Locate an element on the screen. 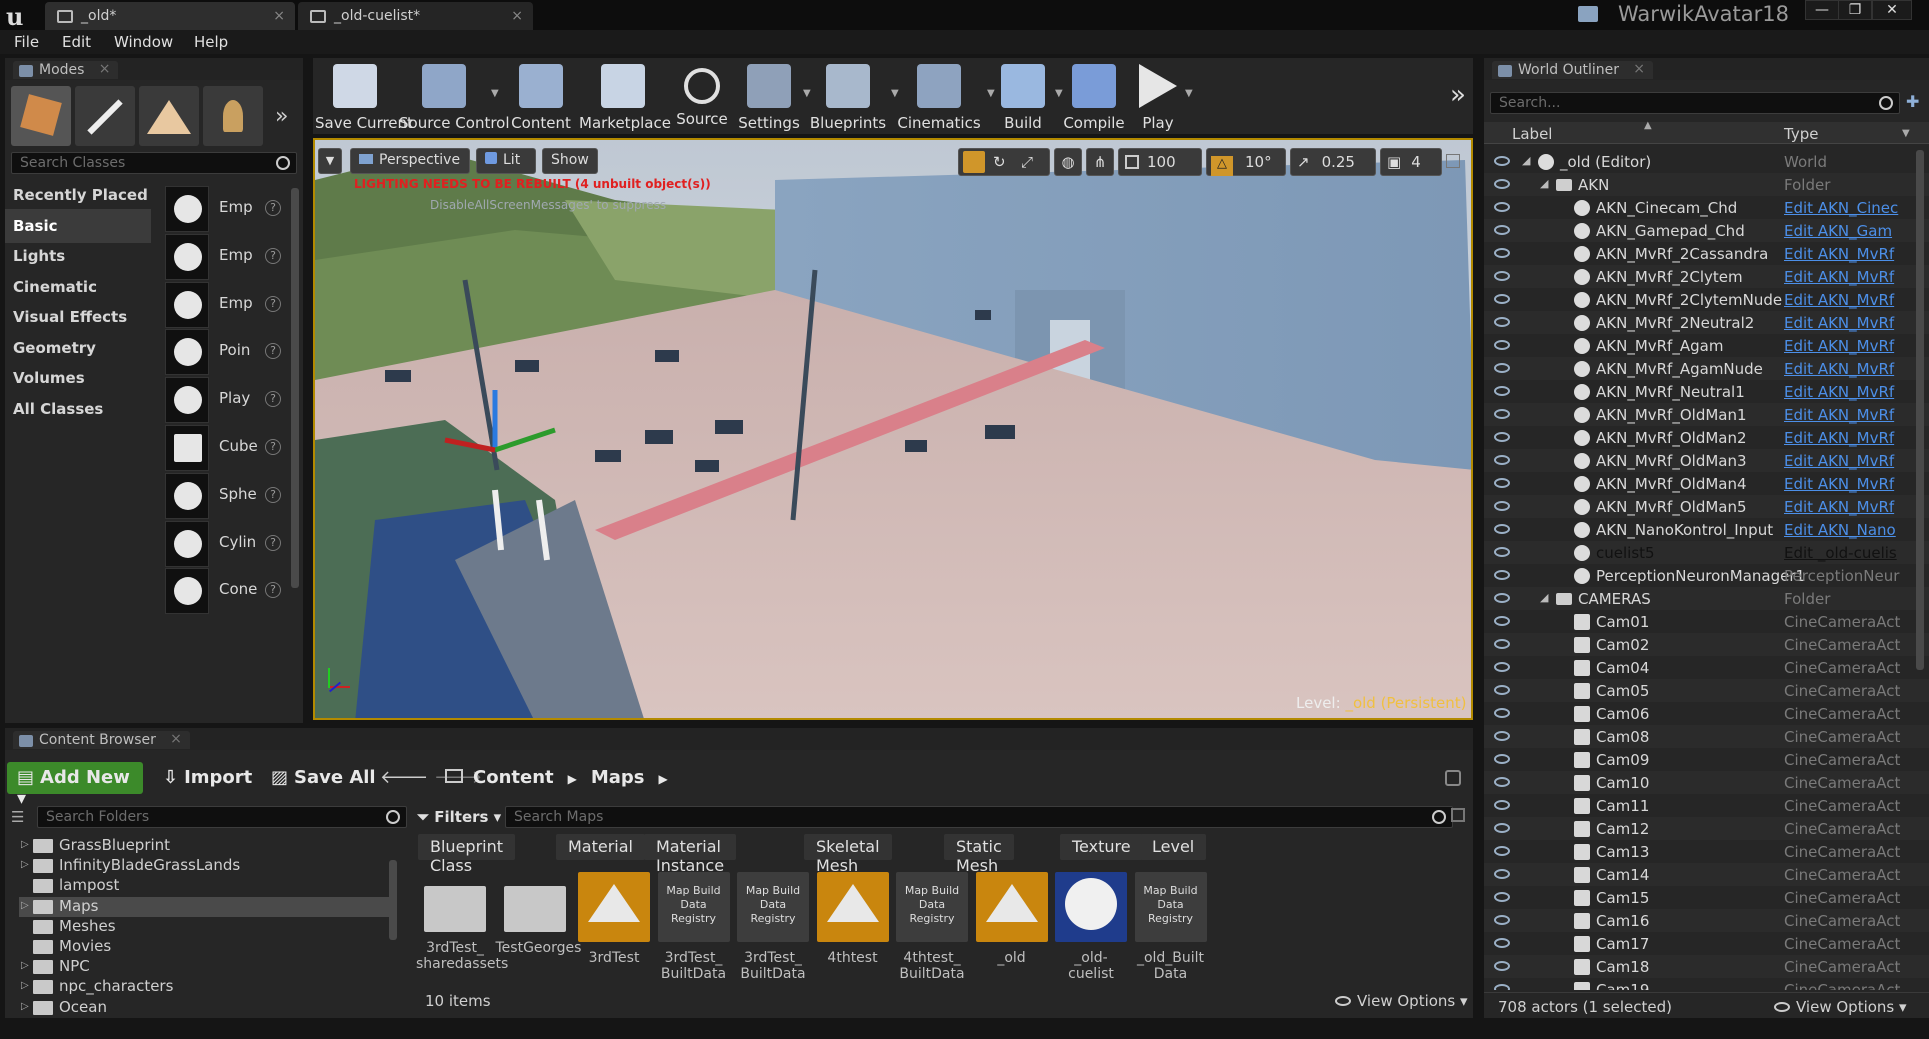  scale-icon: ⤢ is located at coordinates (1027, 162).